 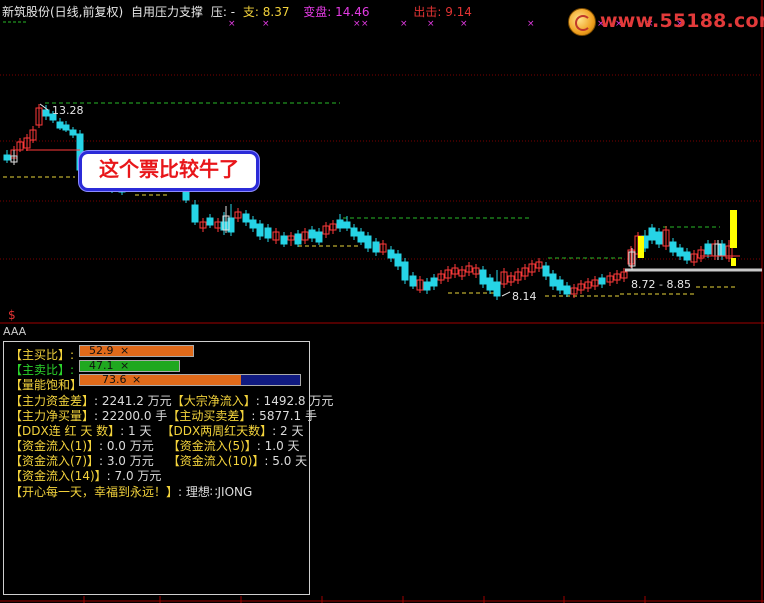 I want to click on main-buy-value: 52.9, so click(x=101, y=350).